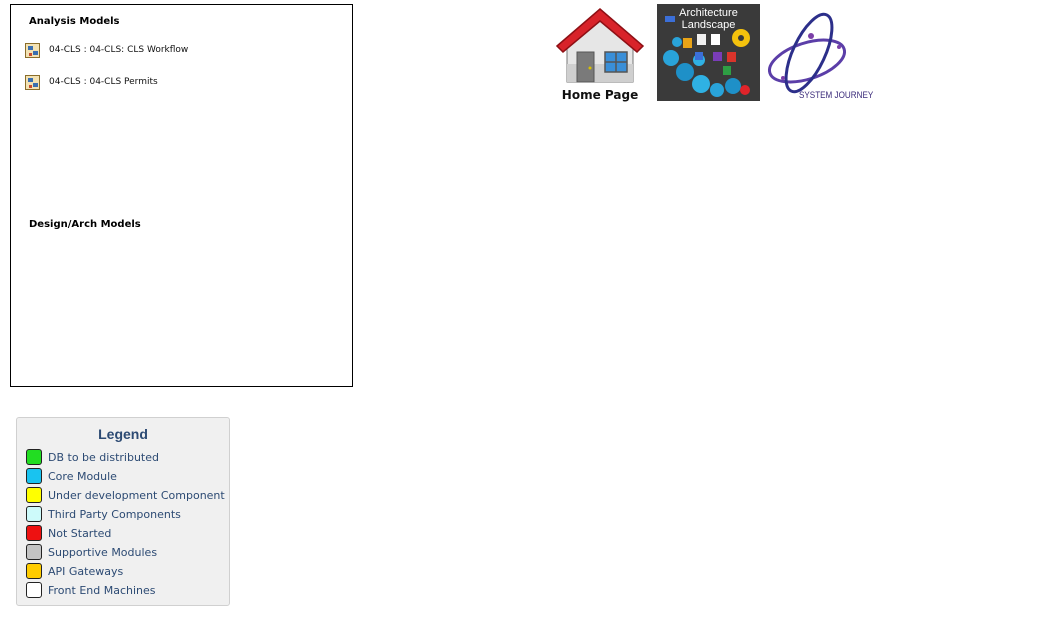 Image resolution: width=1059 pixels, height=618 pixels. I want to click on architecture-landscape-link: Architecture Landscape, so click(708, 52).